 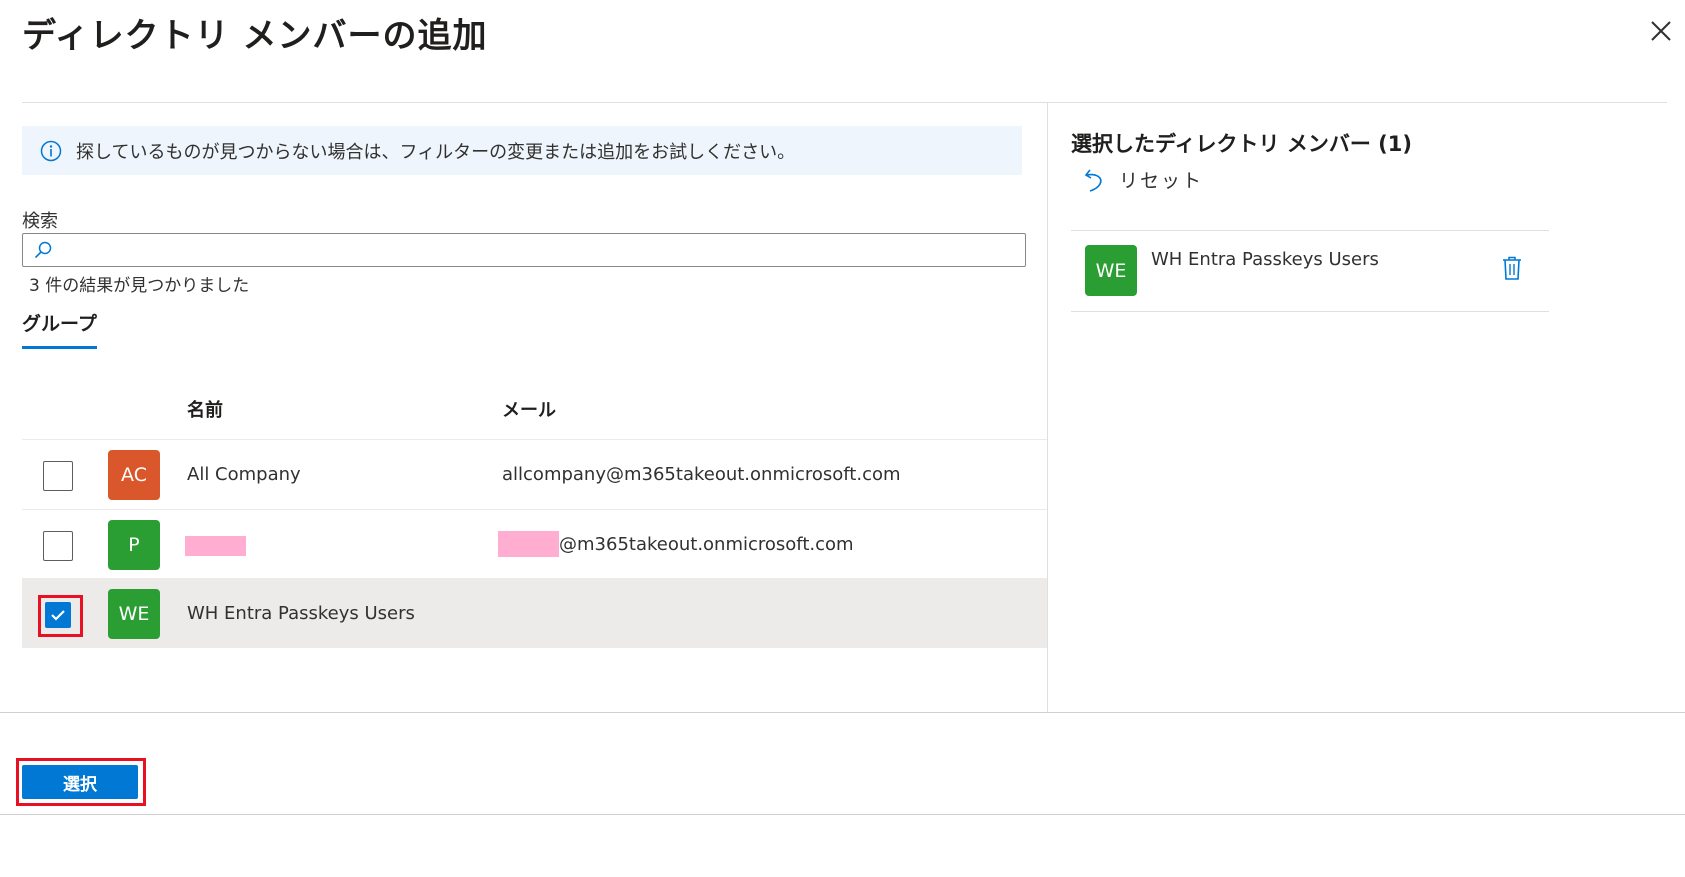 I want to click on group-email: allcompany@m365takeout.onmicrosoft.com, so click(x=701, y=474).